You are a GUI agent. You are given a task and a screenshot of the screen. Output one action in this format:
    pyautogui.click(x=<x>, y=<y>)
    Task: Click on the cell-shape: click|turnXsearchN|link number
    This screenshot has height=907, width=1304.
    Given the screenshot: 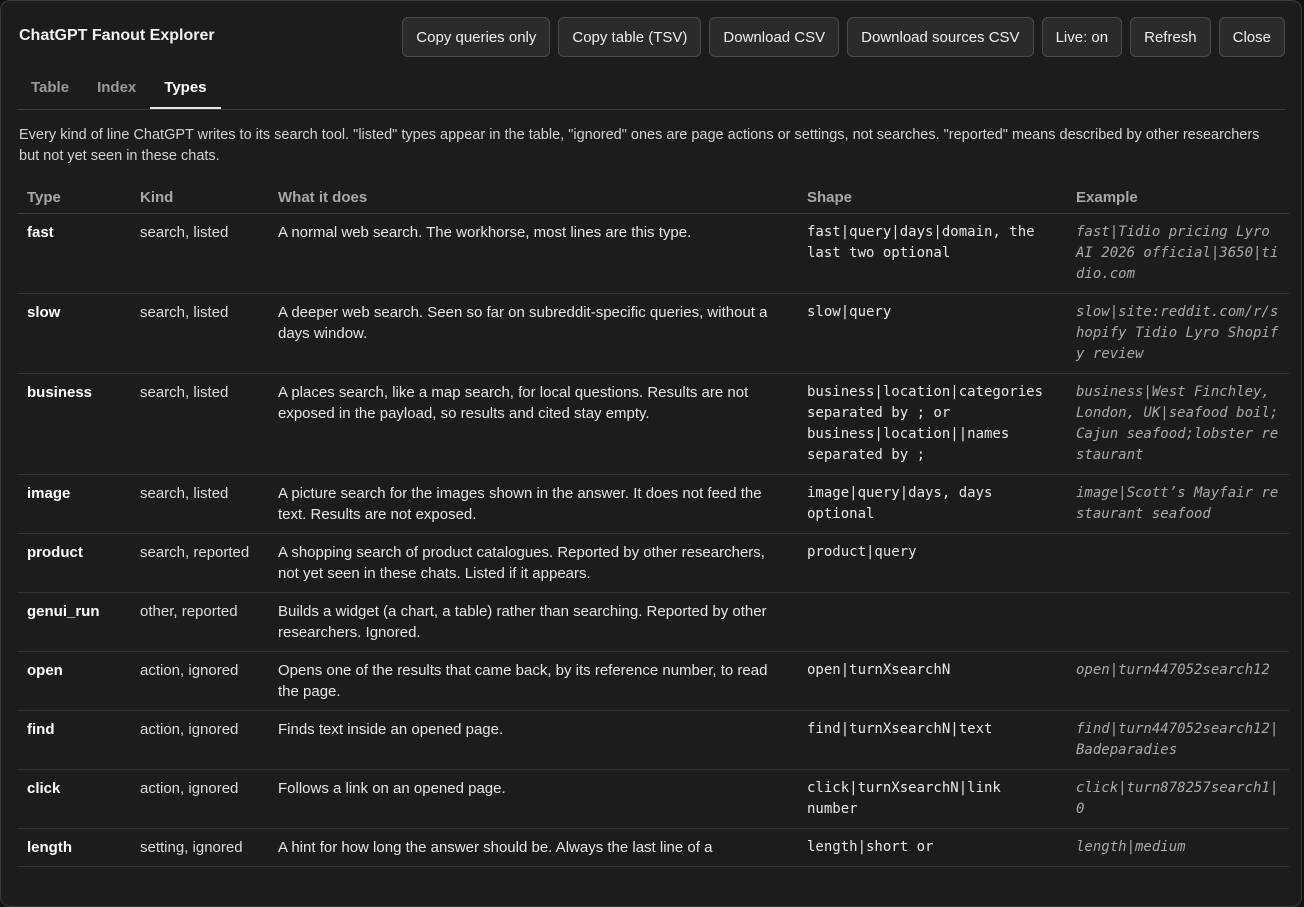 What is the action you would take?
    pyautogui.click(x=931, y=799)
    